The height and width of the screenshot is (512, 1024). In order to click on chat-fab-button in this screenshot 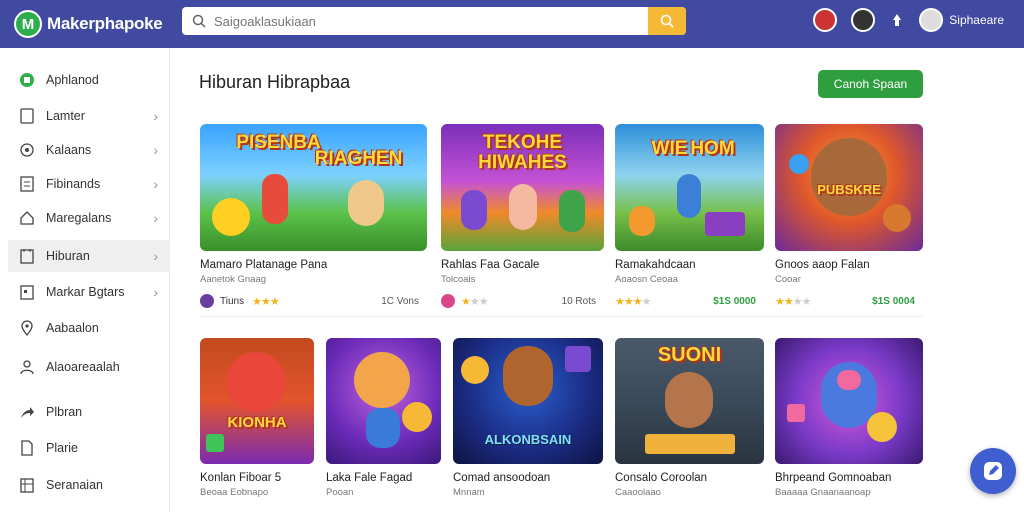, I will do `click(993, 471)`.